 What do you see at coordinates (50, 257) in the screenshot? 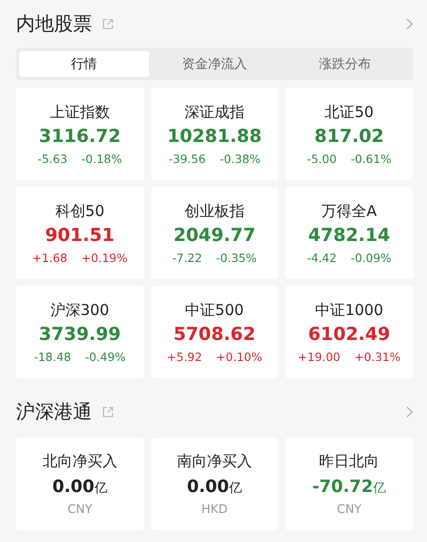
I see `change-value: +1.68` at bounding box center [50, 257].